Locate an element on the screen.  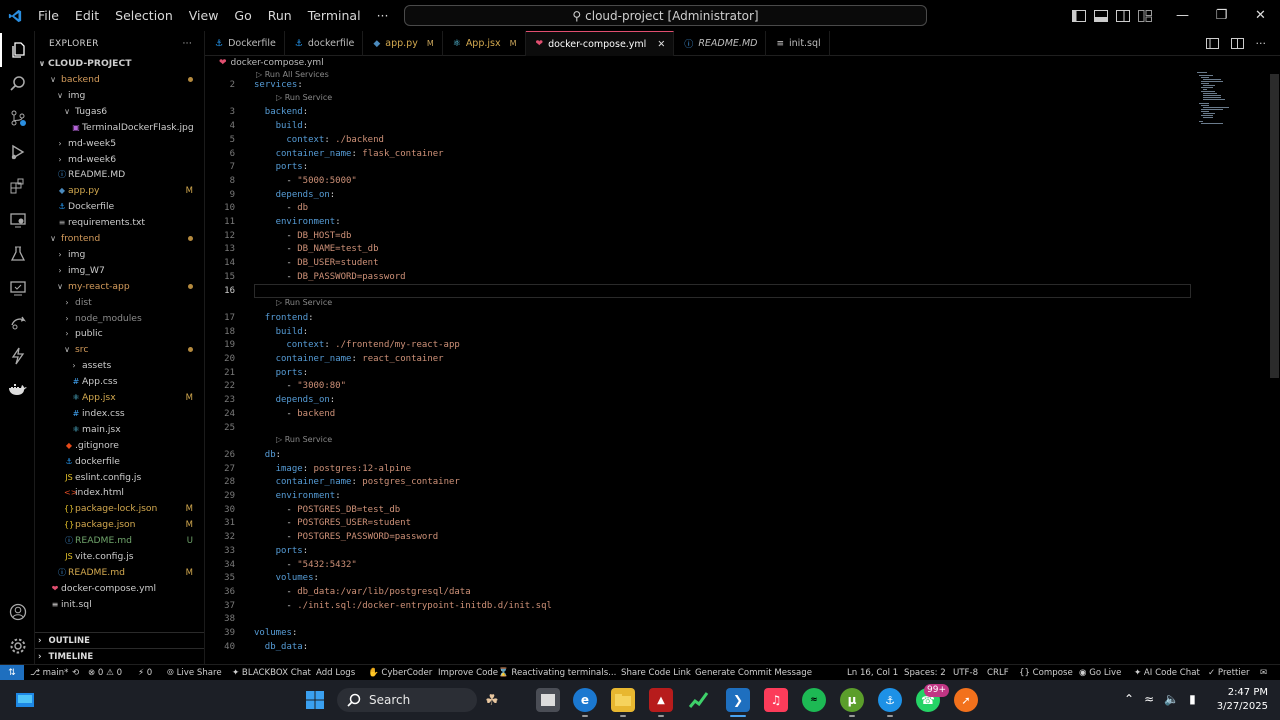
minimap is located at coordinates (1225, 100).